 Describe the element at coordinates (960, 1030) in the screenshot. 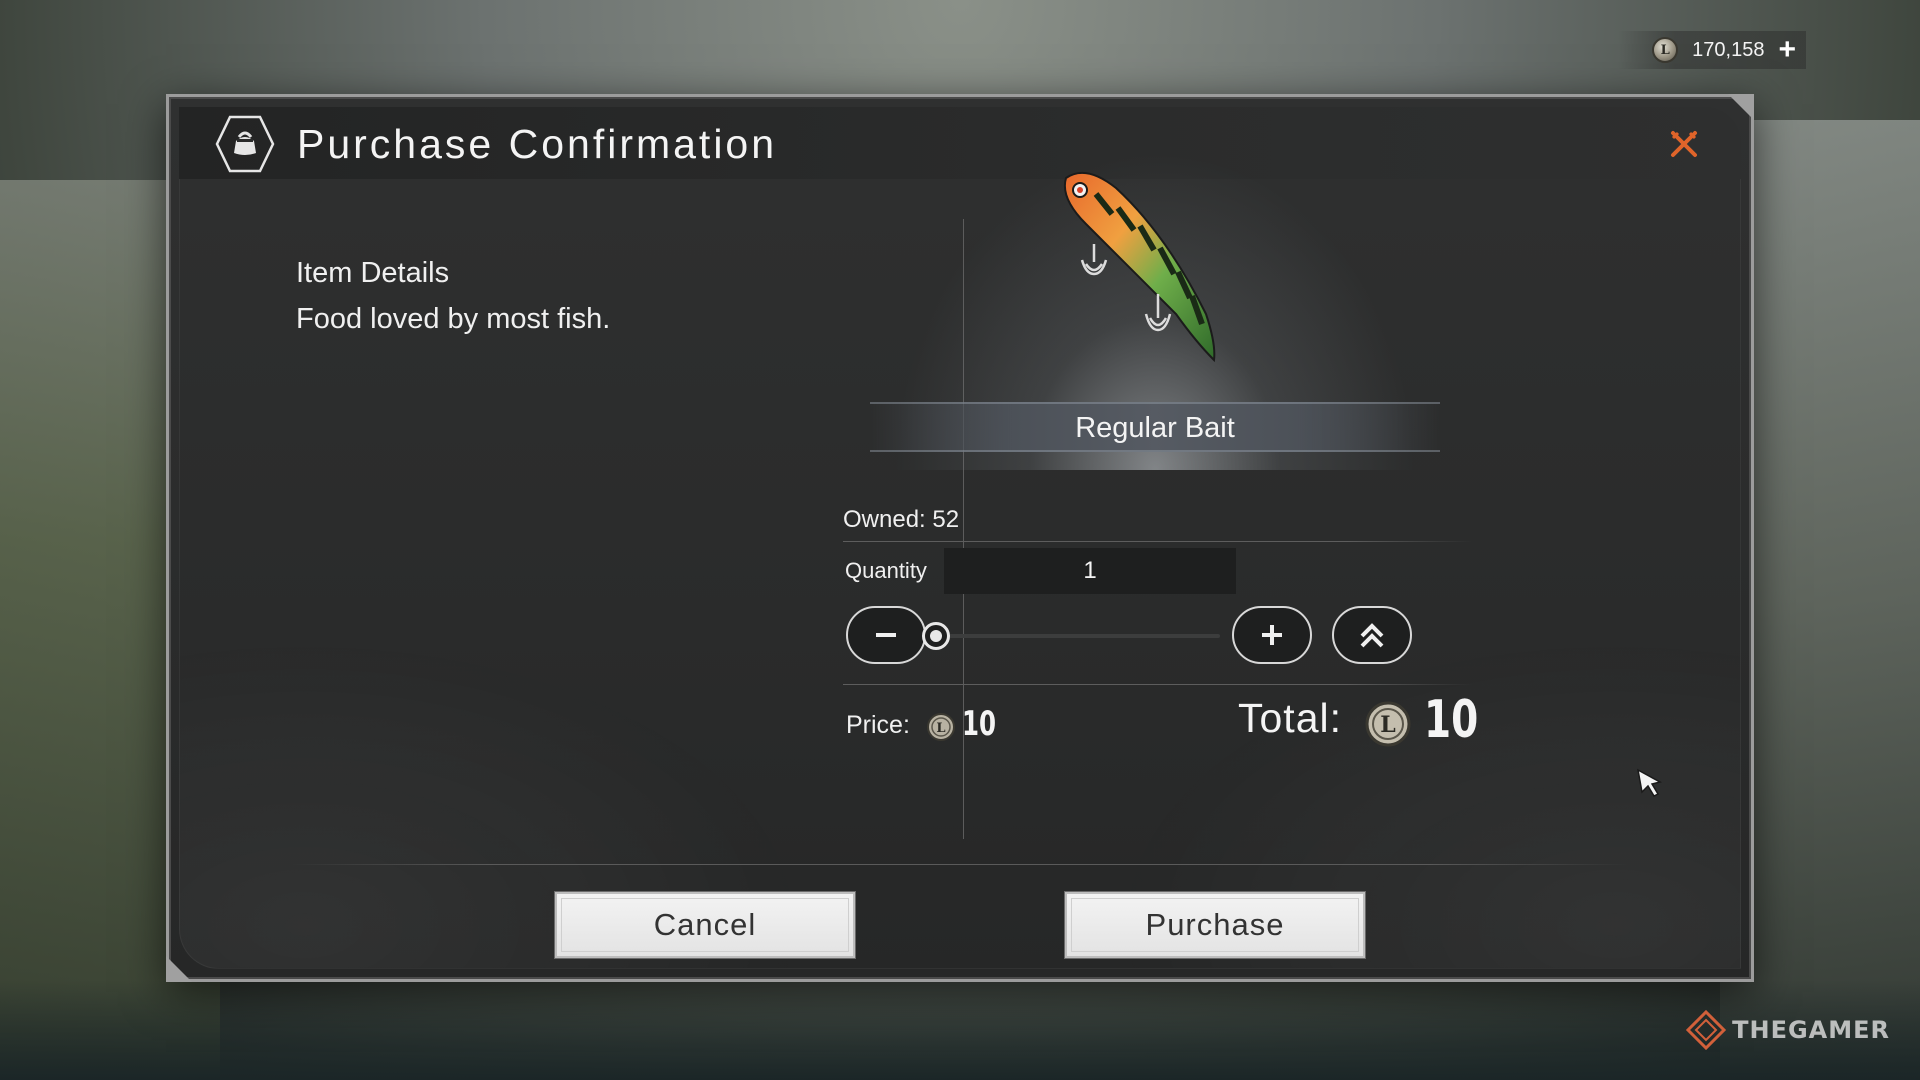

I see `background-bottom` at that location.